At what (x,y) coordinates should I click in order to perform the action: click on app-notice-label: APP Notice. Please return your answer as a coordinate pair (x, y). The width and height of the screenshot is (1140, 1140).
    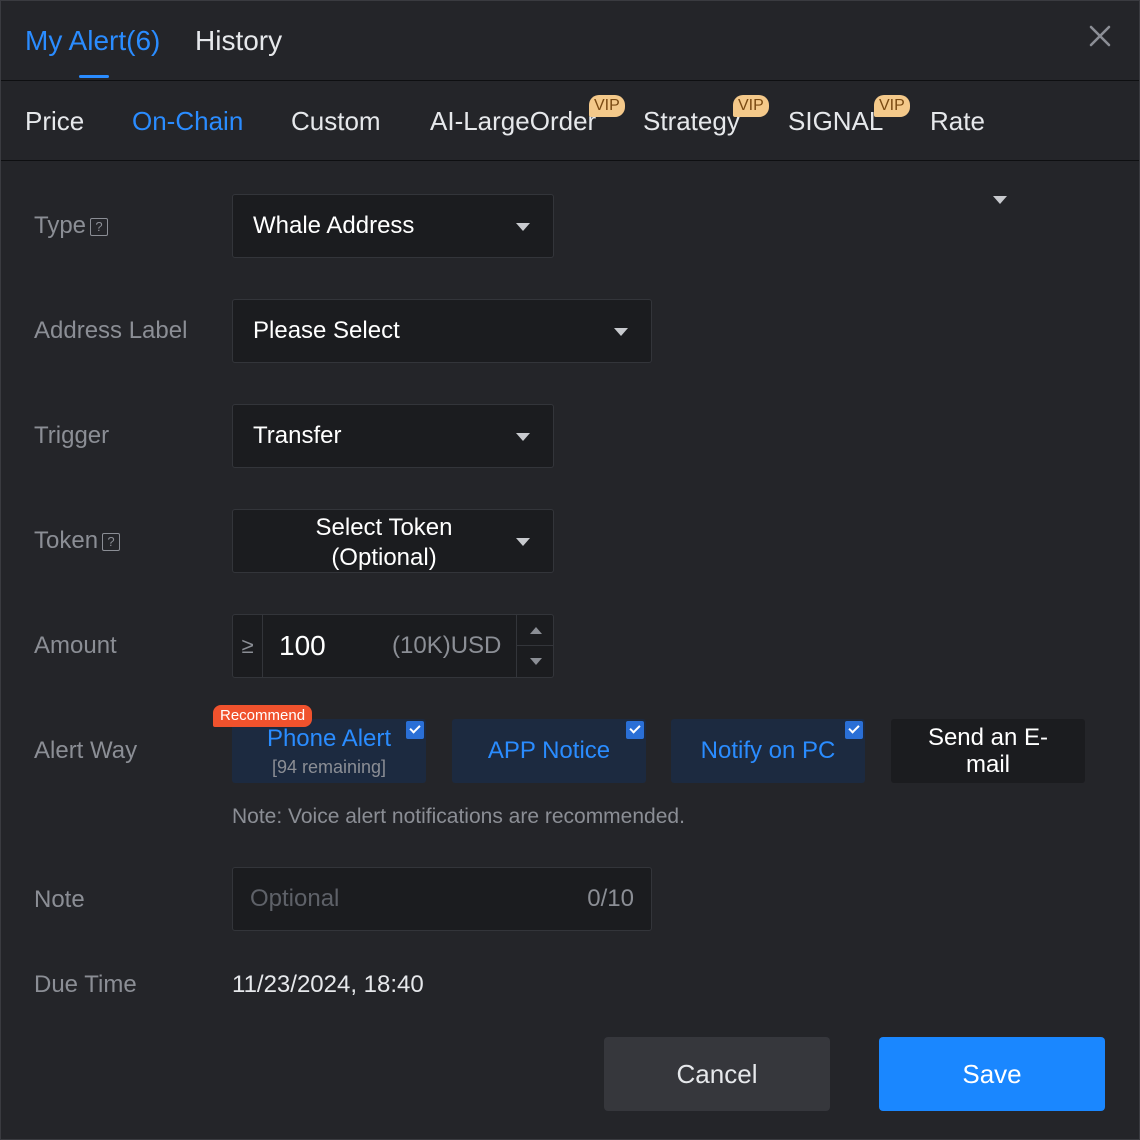
    Looking at the image, I should click on (549, 750).